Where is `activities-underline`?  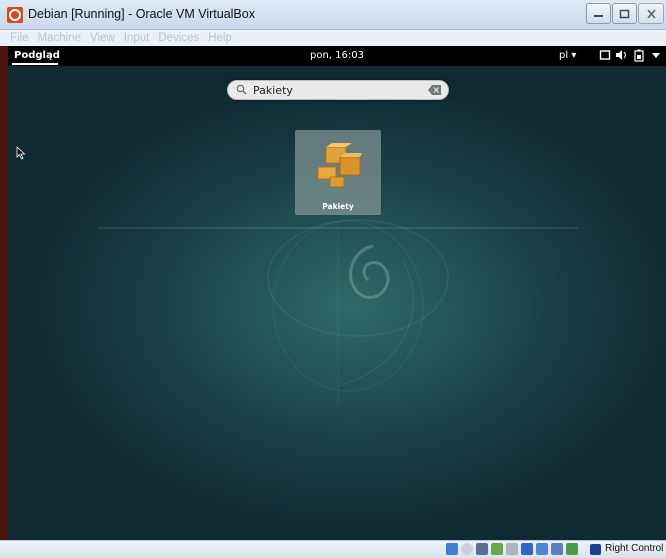 activities-underline is located at coordinates (35, 64).